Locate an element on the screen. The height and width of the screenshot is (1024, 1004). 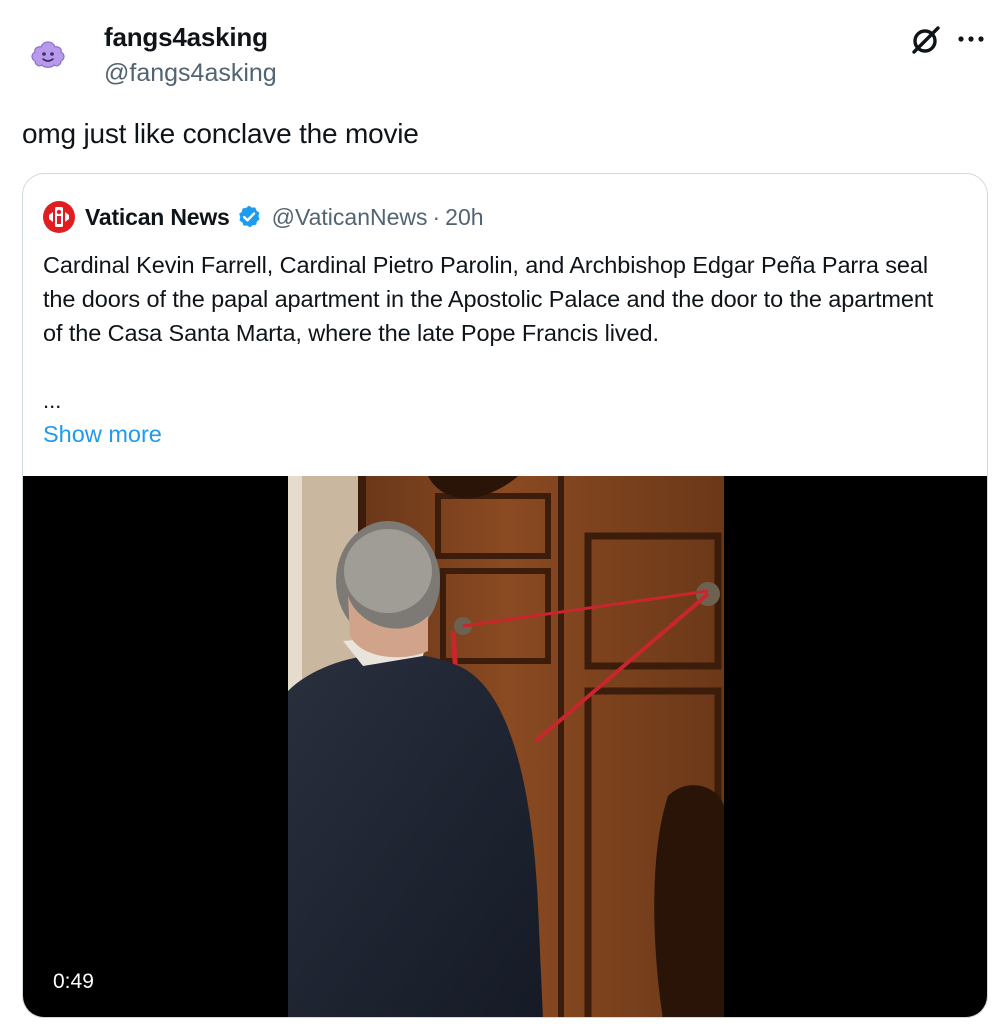
author-handle: @fangs4asking is located at coordinates (190, 73).